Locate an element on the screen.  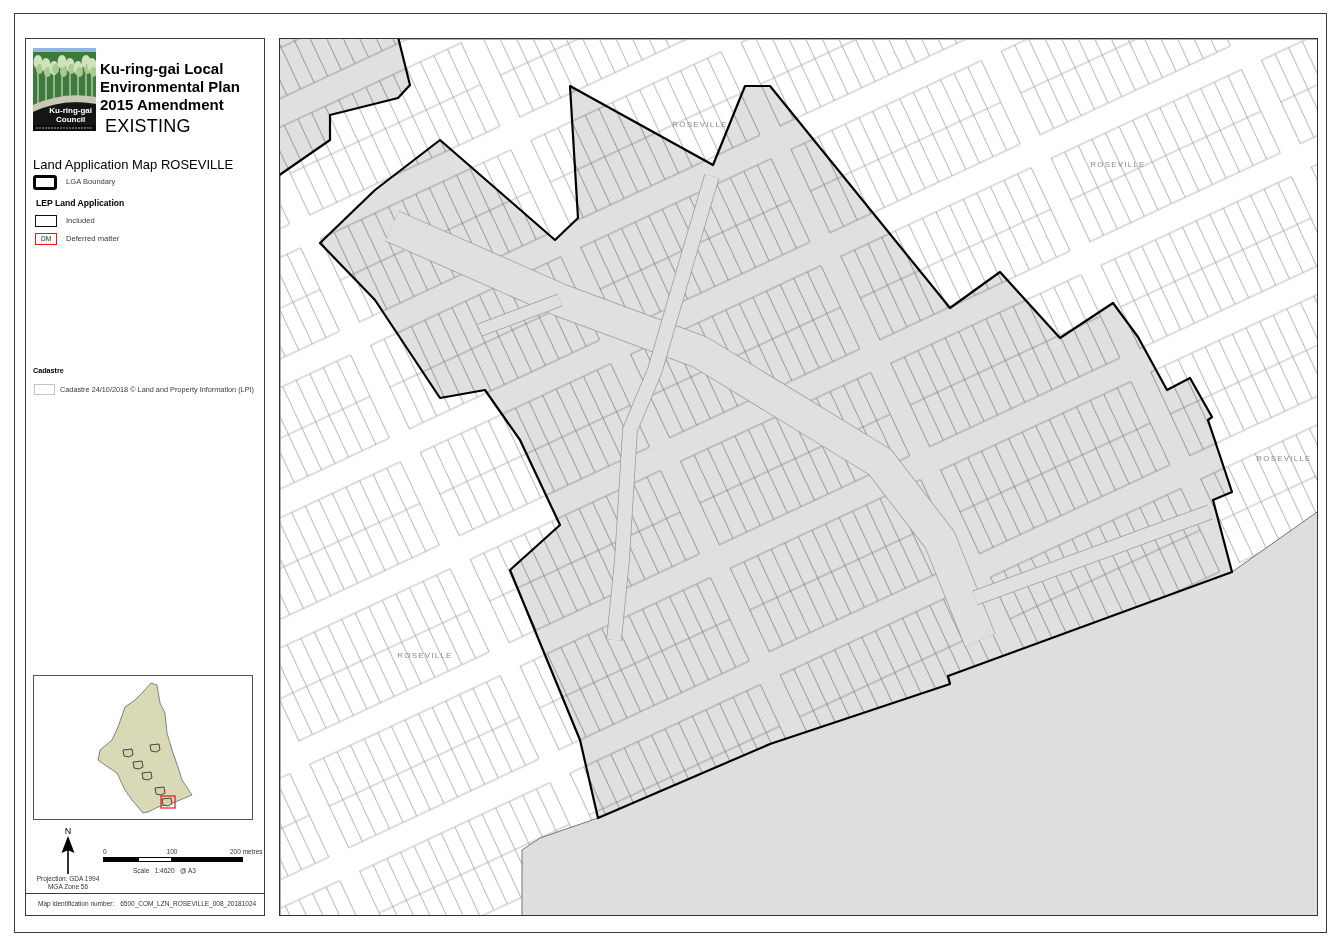
legend-heading: LEP Land Application is located at coordinates (81, 203).